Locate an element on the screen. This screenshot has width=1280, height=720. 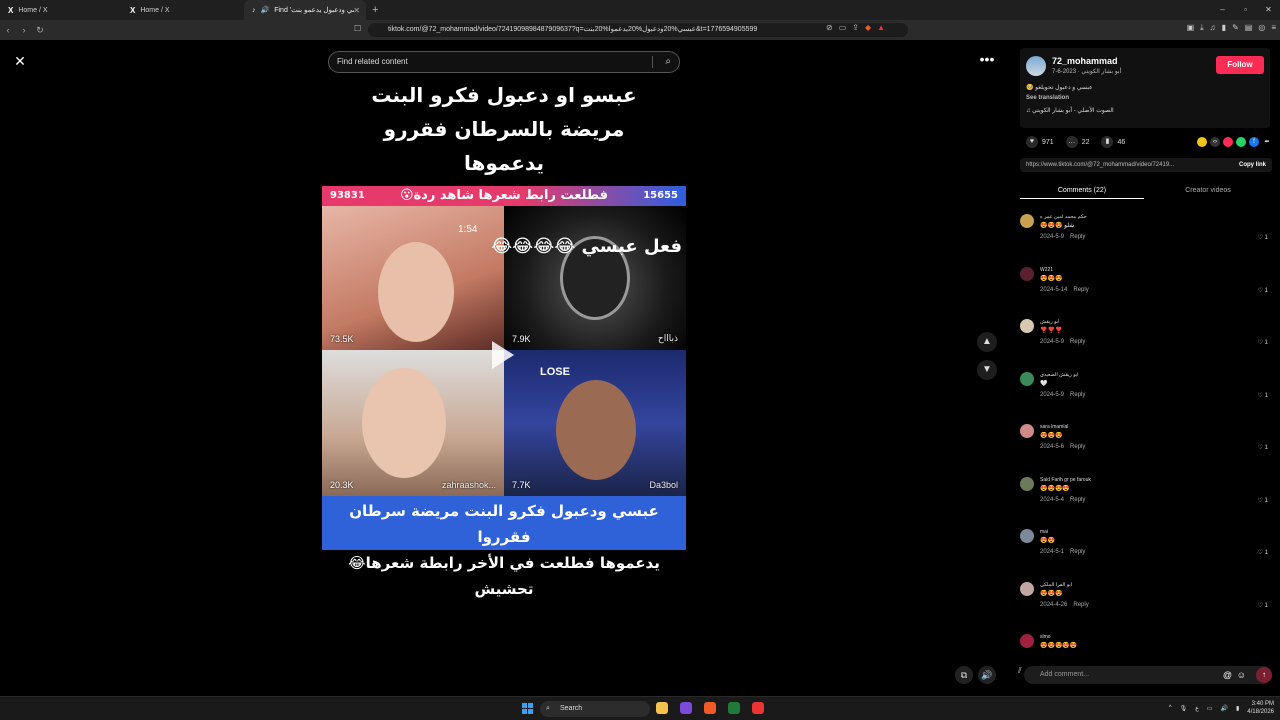
brave-shield-icon: ◆ is located at coordinates (868, 27).